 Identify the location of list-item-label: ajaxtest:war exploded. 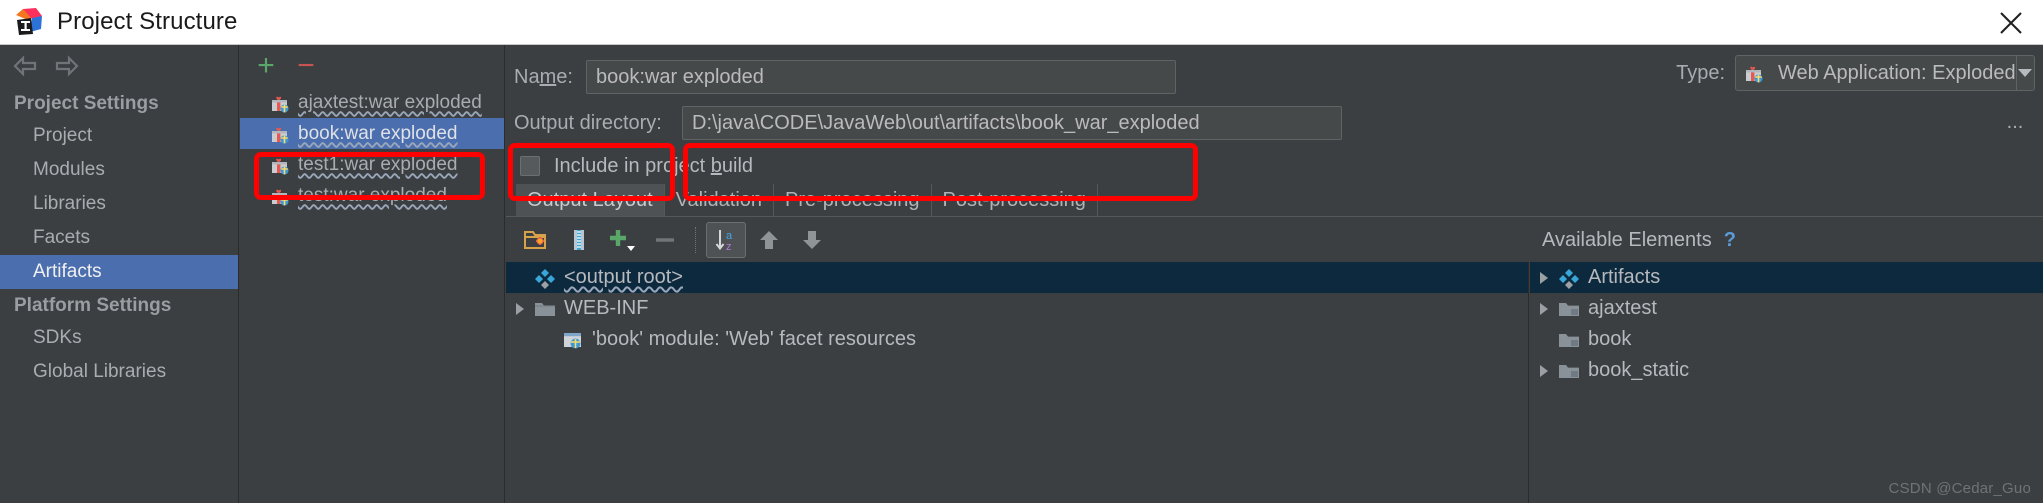
(390, 102).